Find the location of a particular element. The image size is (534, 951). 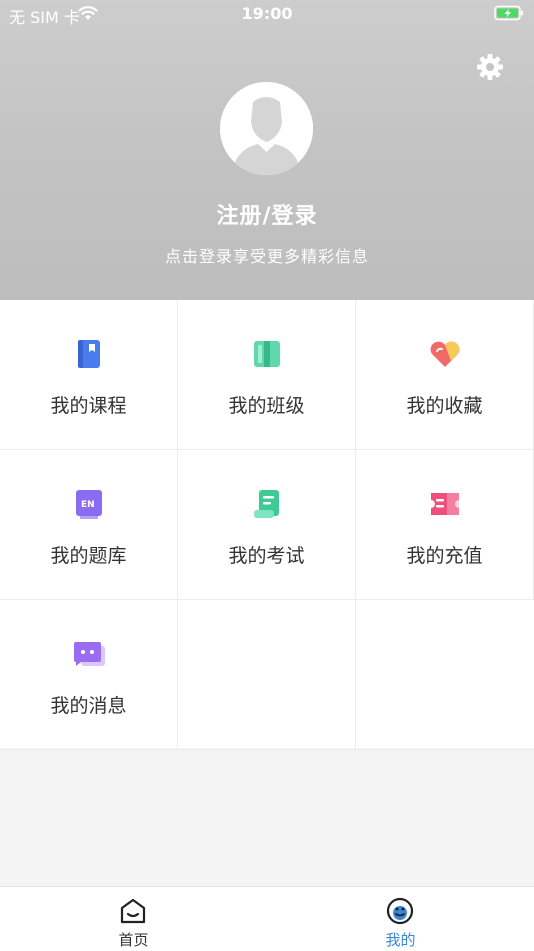

menu-label: 我的收藏 is located at coordinates (444, 406).